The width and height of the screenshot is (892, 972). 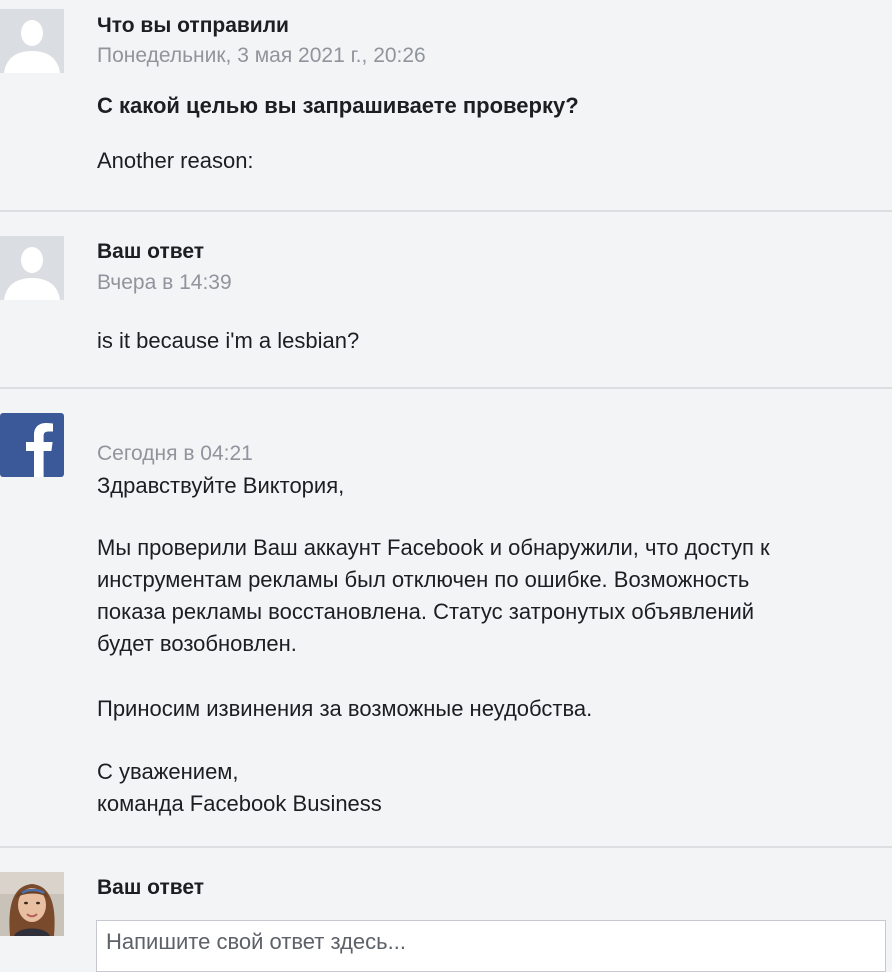 What do you see at coordinates (175, 160) in the screenshot?
I see `answer-text: Another reason:` at bounding box center [175, 160].